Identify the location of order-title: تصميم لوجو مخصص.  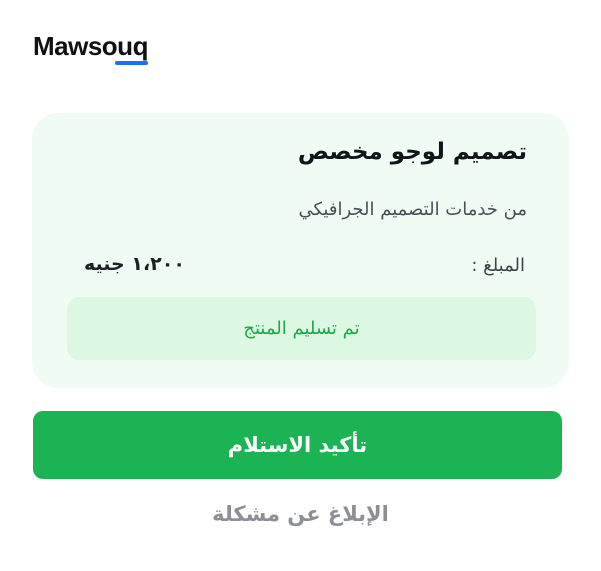
(412, 152).